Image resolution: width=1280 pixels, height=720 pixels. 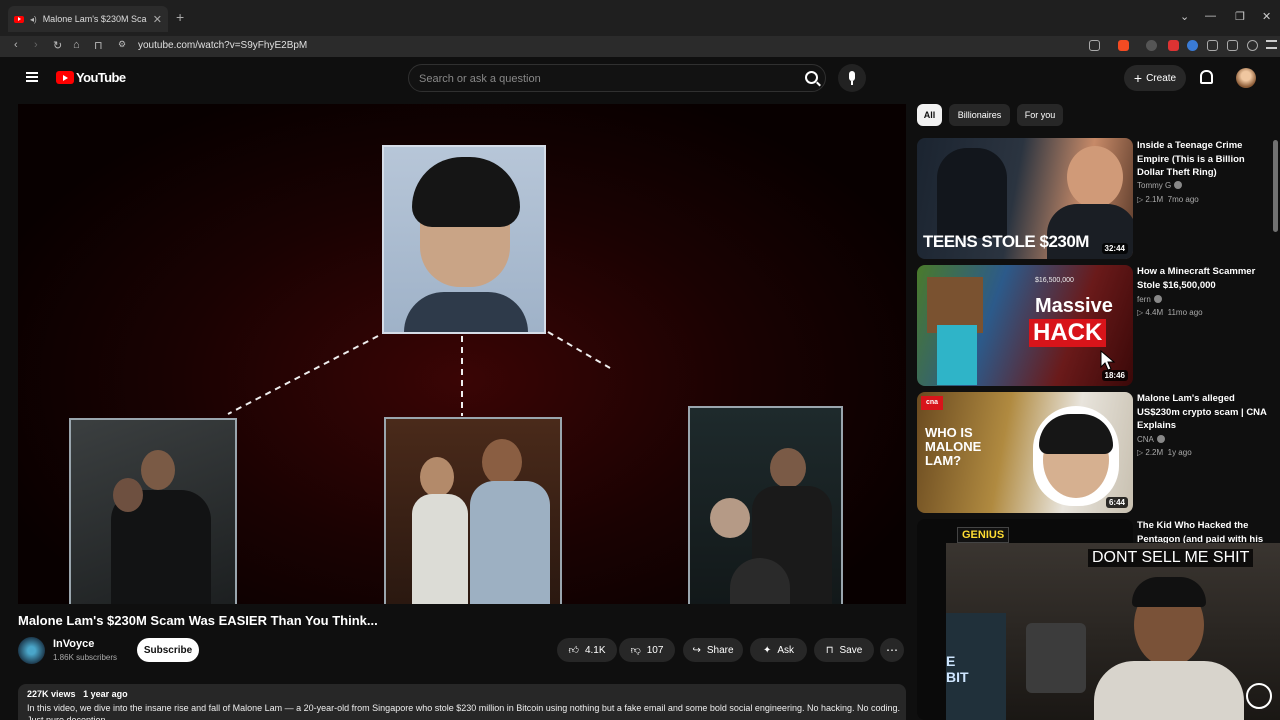 I want to click on upload-age: 1 year ago, so click(x=105, y=694).